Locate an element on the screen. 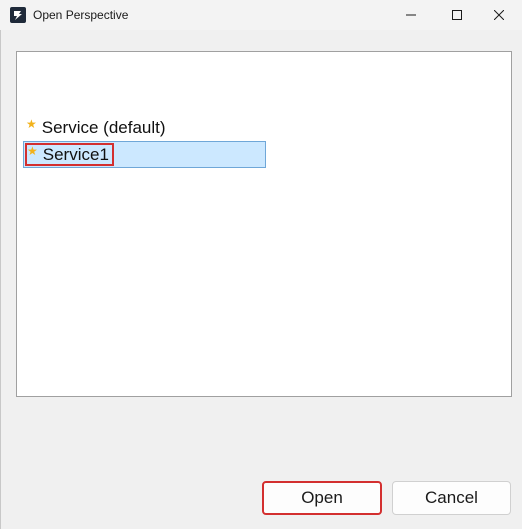 Image resolution: width=522 pixels, height=529 pixels. title-bar: Open Perspective is located at coordinates (261, 15).